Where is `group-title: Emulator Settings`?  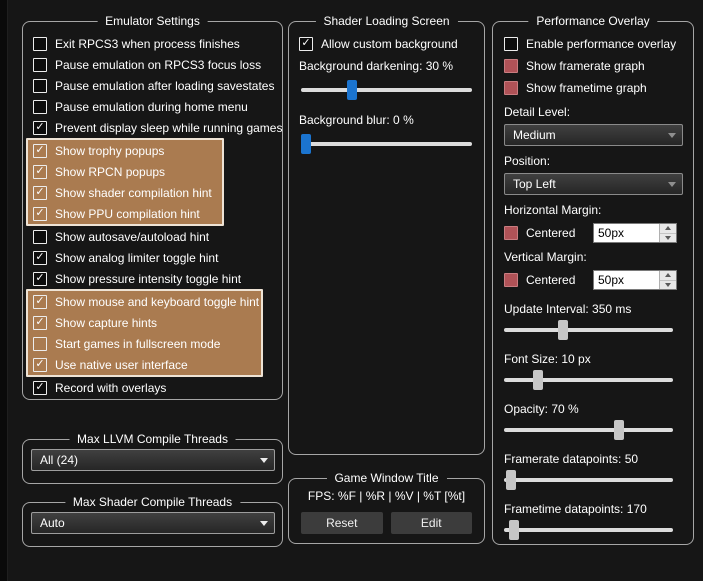 group-title: Emulator Settings is located at coordinates (152, 21).